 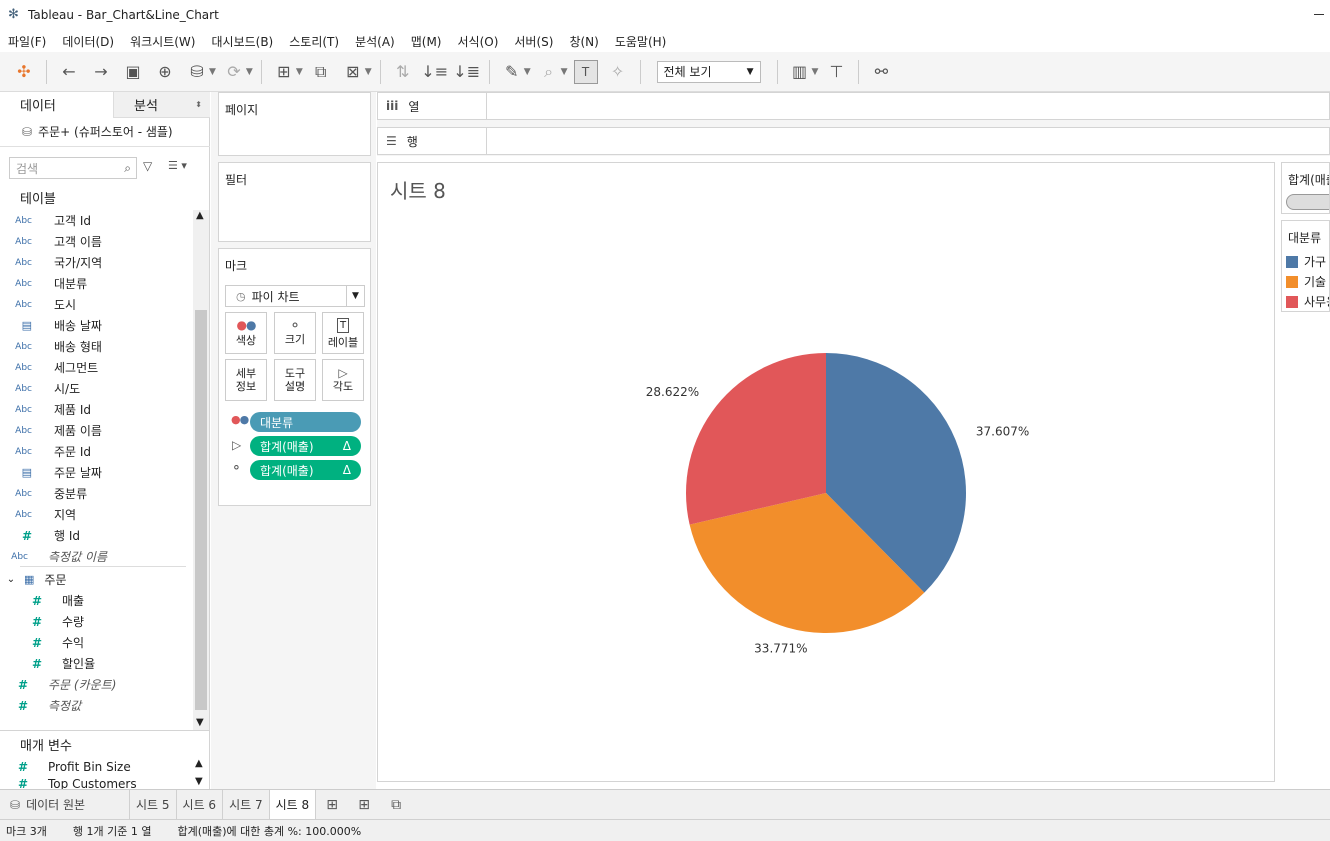 I want to click on rows-shelf: ☰ 행, so click(x=853, y=141).